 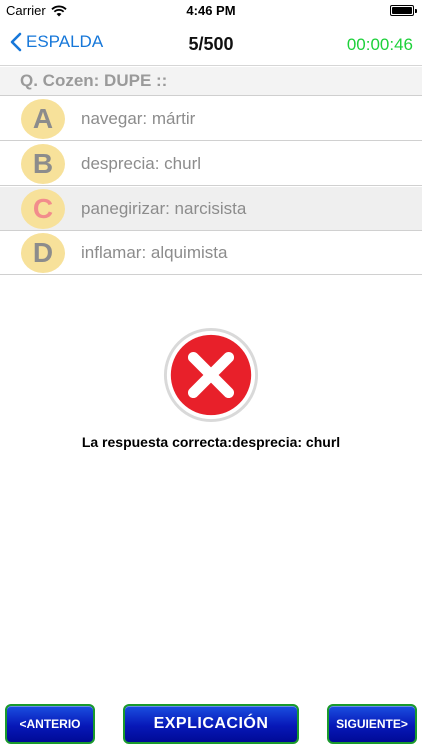 What do you see at coordinates (43, 209) in the screenshot?
I see `option-letter-badge: C` at bounding box center [43, 209].